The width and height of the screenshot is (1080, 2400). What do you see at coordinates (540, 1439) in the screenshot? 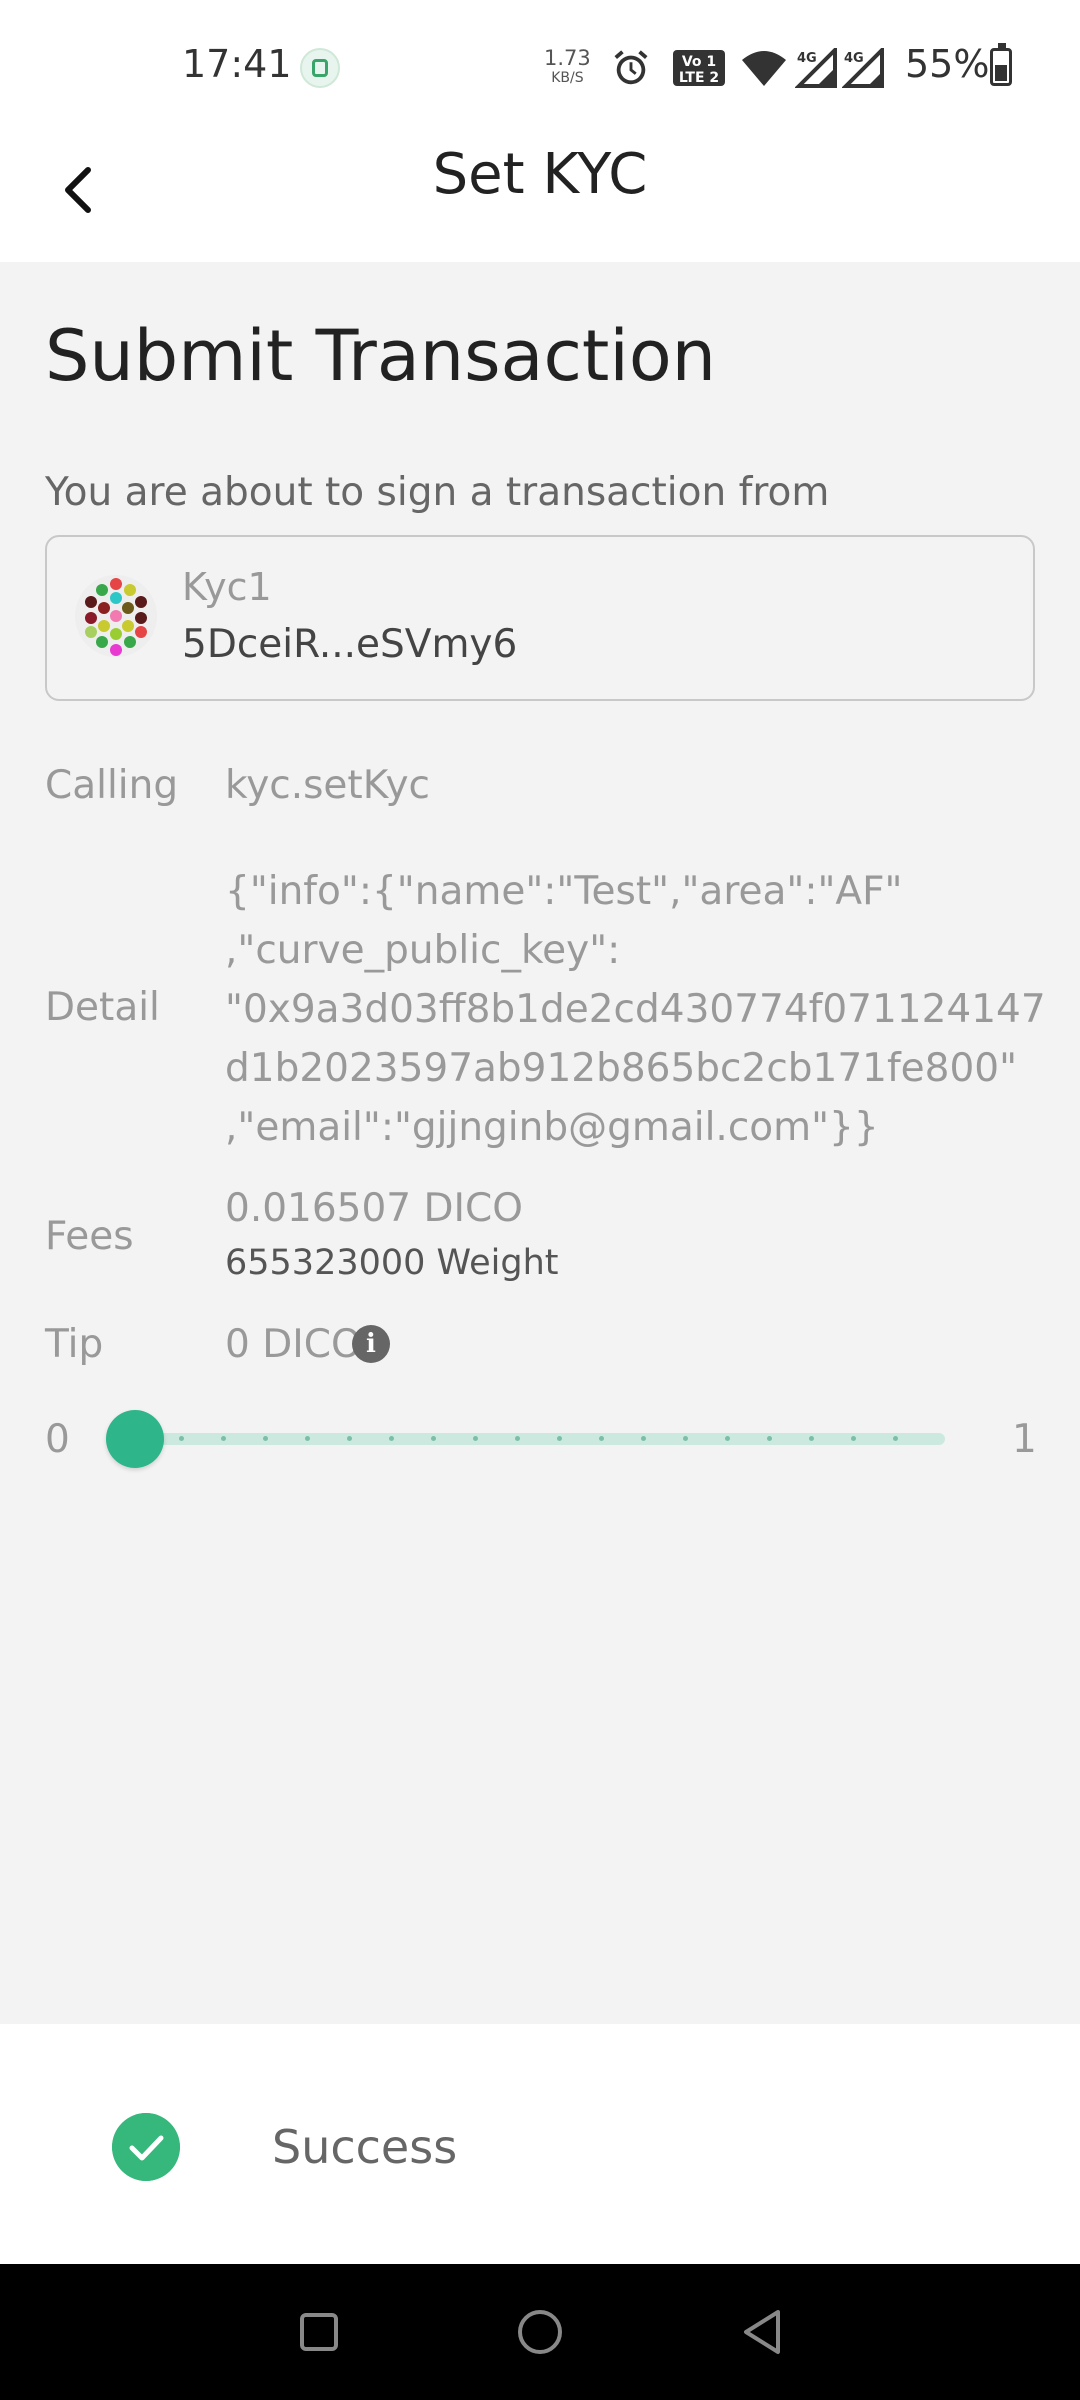
I see `tip-slider-track` at bounding box center [540, 1439].